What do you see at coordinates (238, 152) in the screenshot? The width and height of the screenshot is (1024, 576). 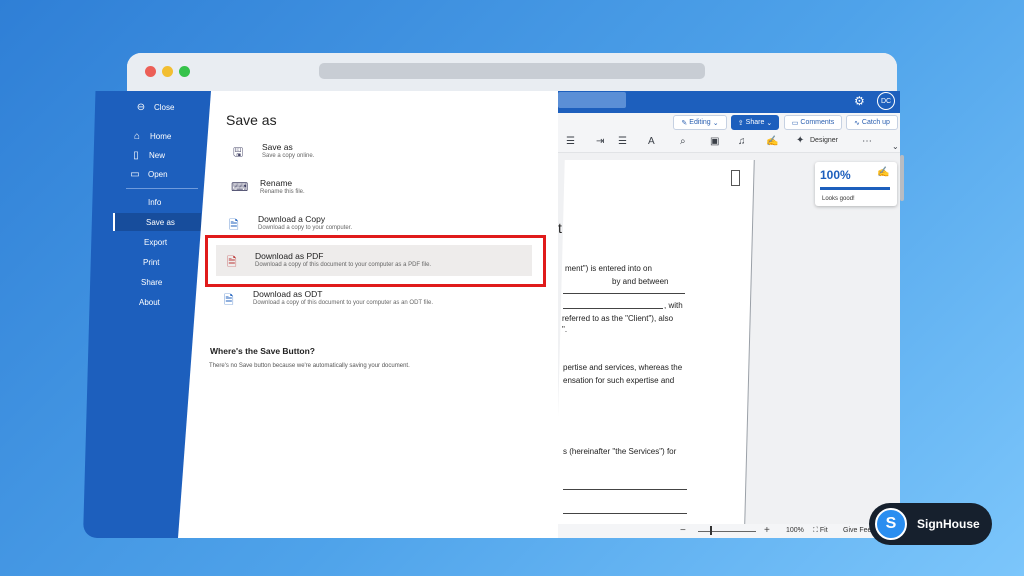 I see `save-as-icon: 🖫` at bounding box center [238, 152].